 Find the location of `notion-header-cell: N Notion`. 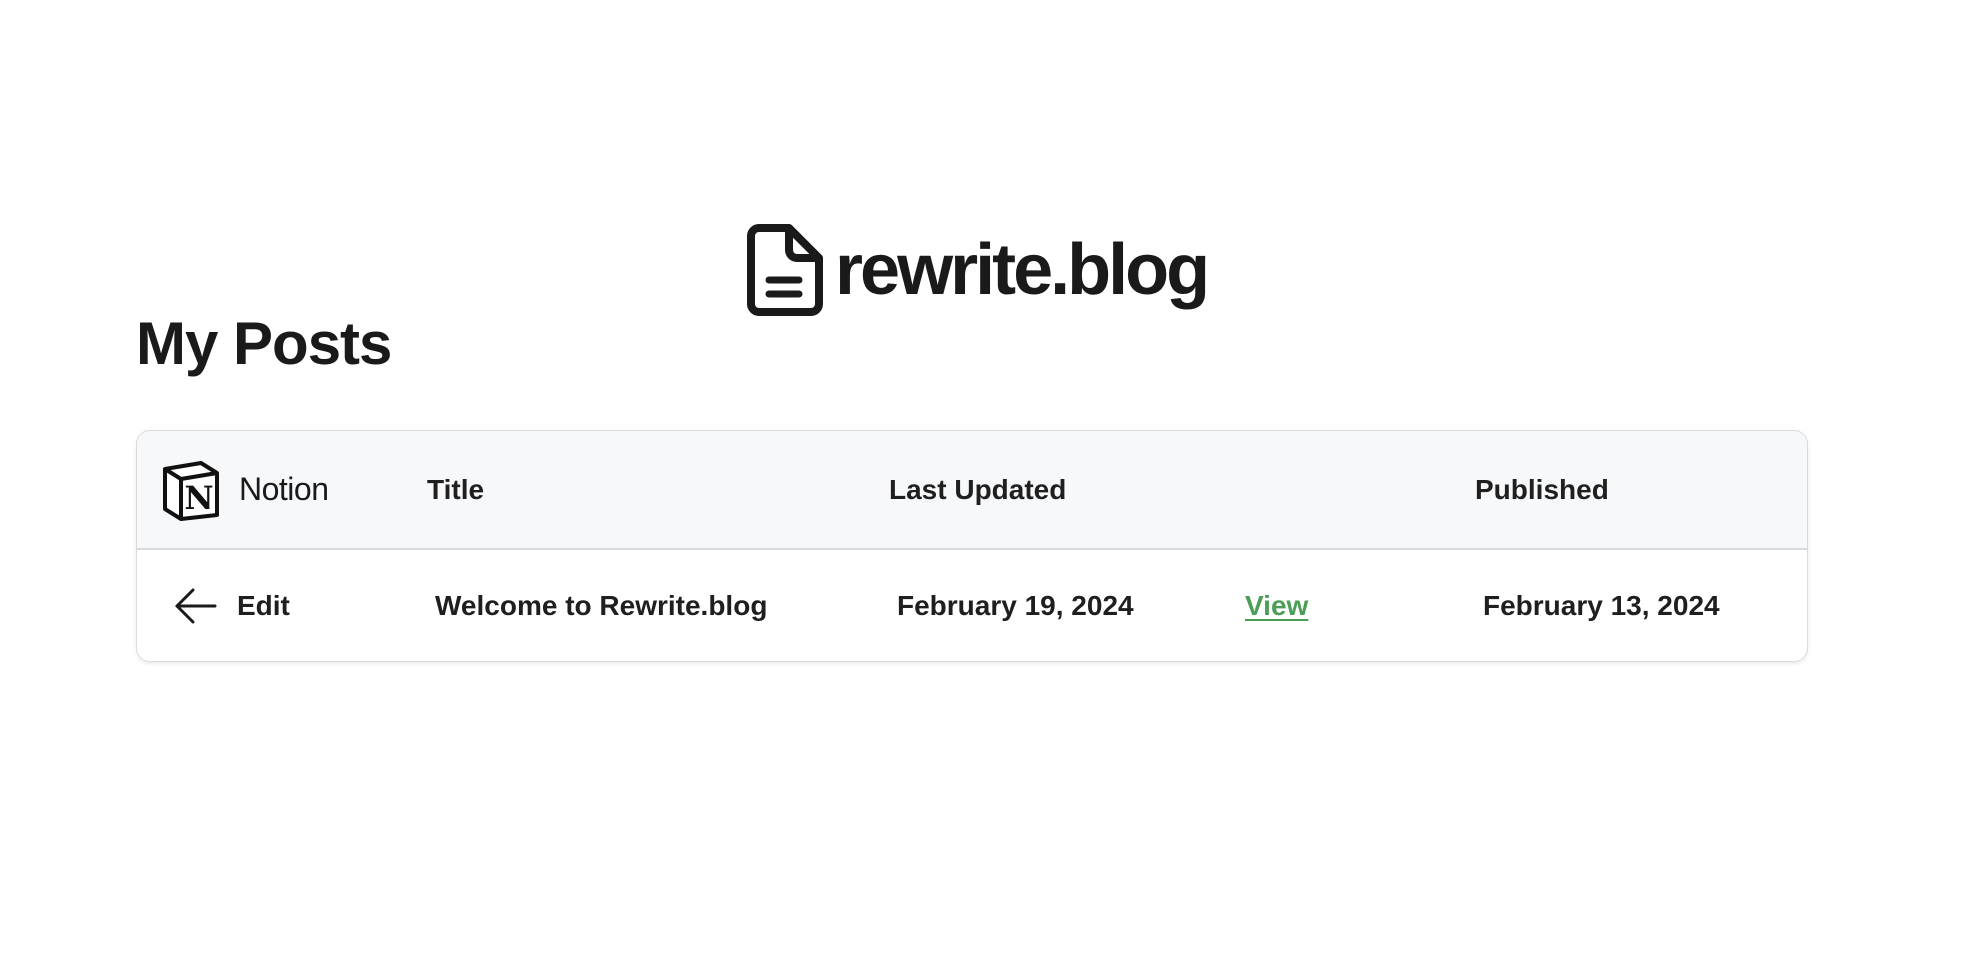

notion-header-cell: N Notion is located at coordinates (245, 489).